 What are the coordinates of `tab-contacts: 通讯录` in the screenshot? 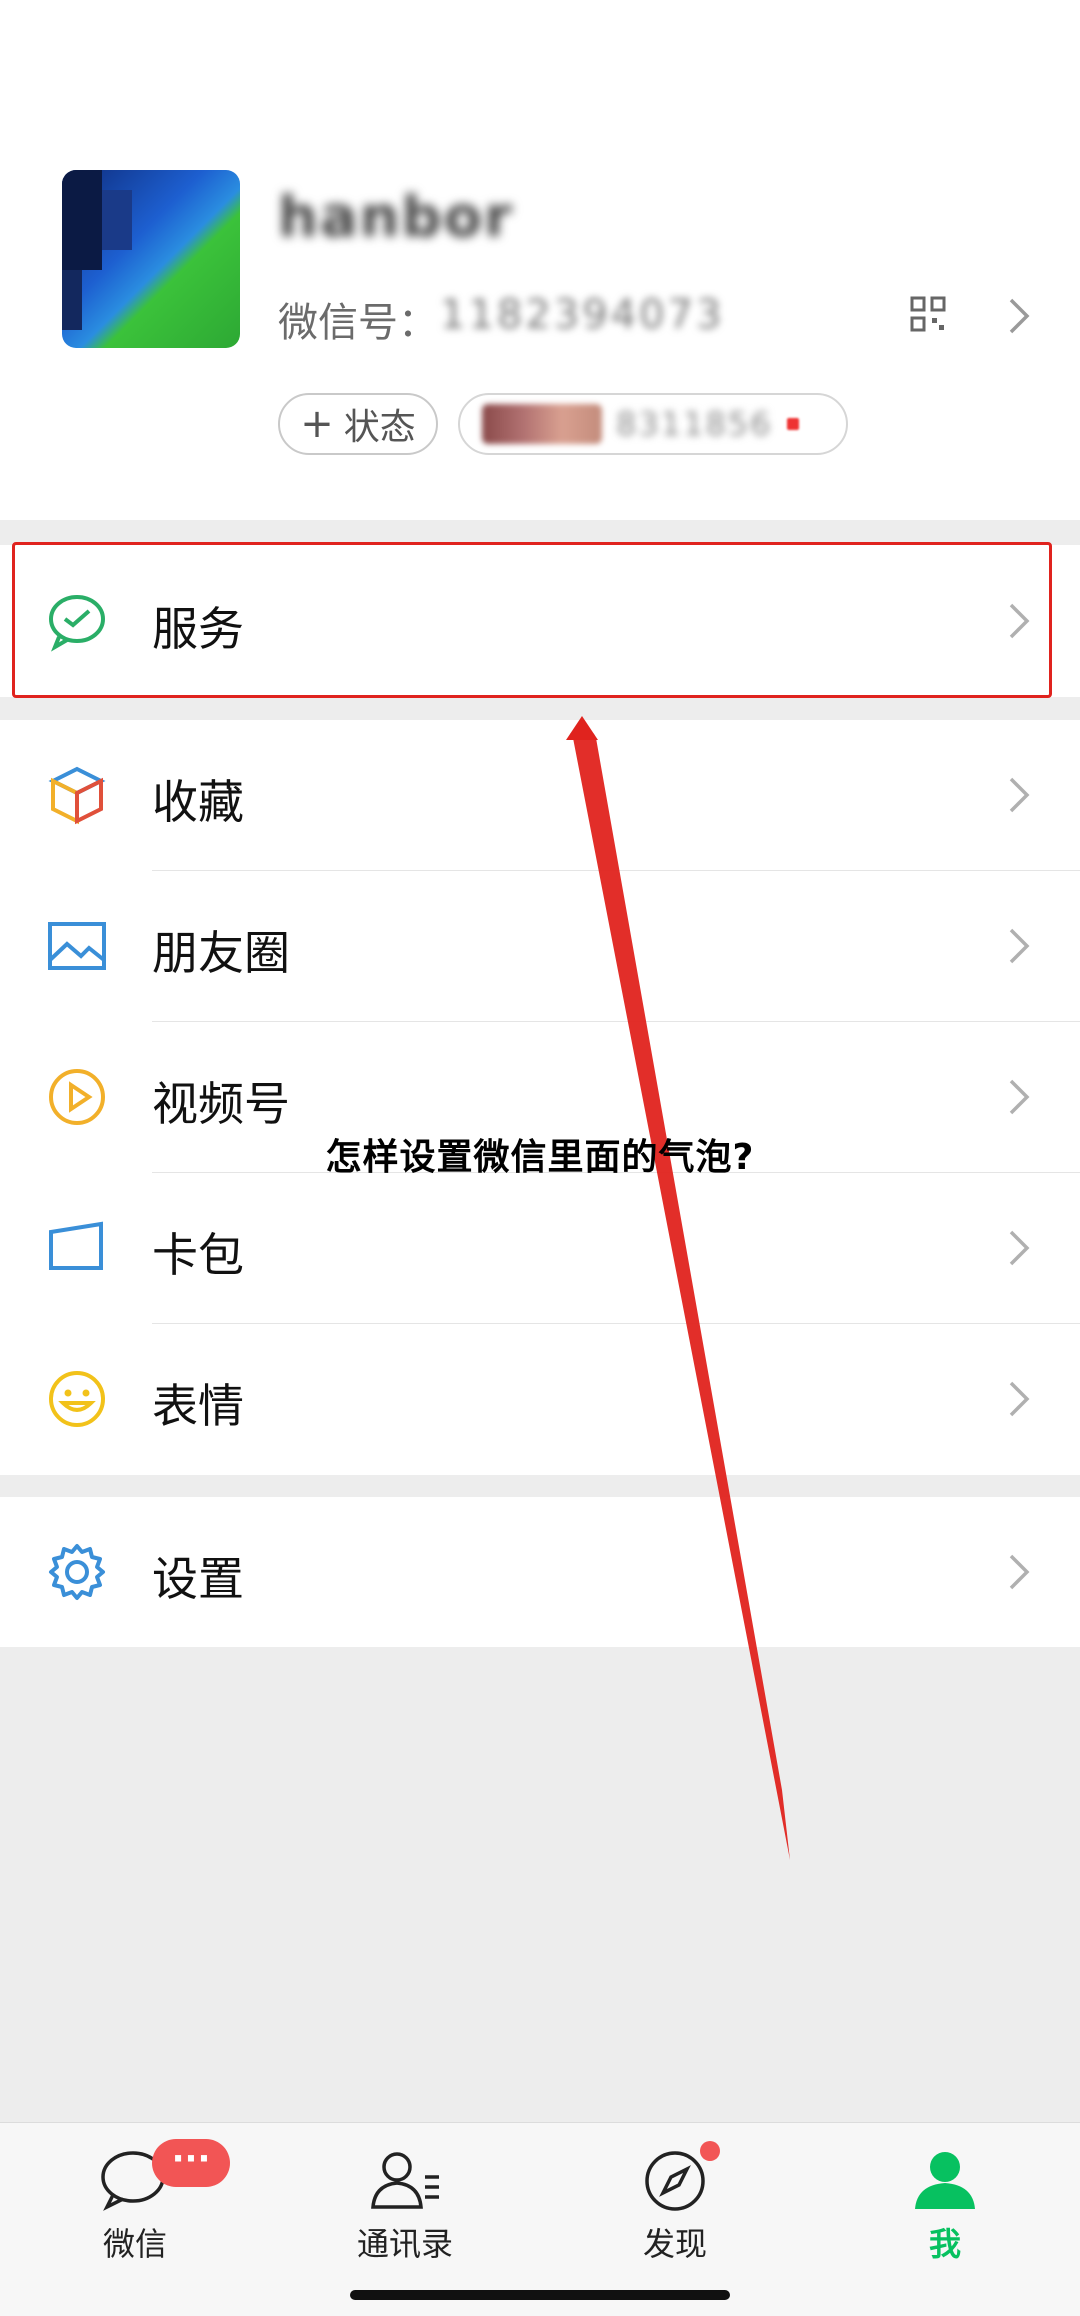 It's located at (405, 2198).